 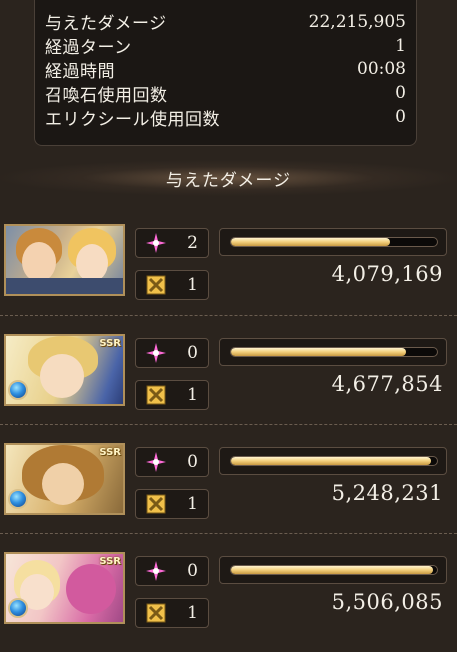 I want to click on damage-value: 22,215,905, so click(x=357, y=21).